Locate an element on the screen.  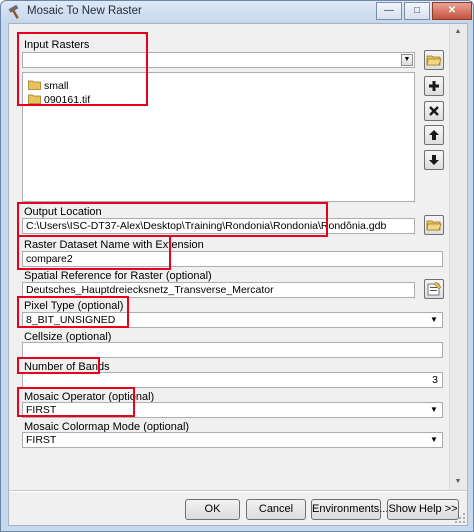
cancel-button: Cancel is located at coordinates (276, 509).